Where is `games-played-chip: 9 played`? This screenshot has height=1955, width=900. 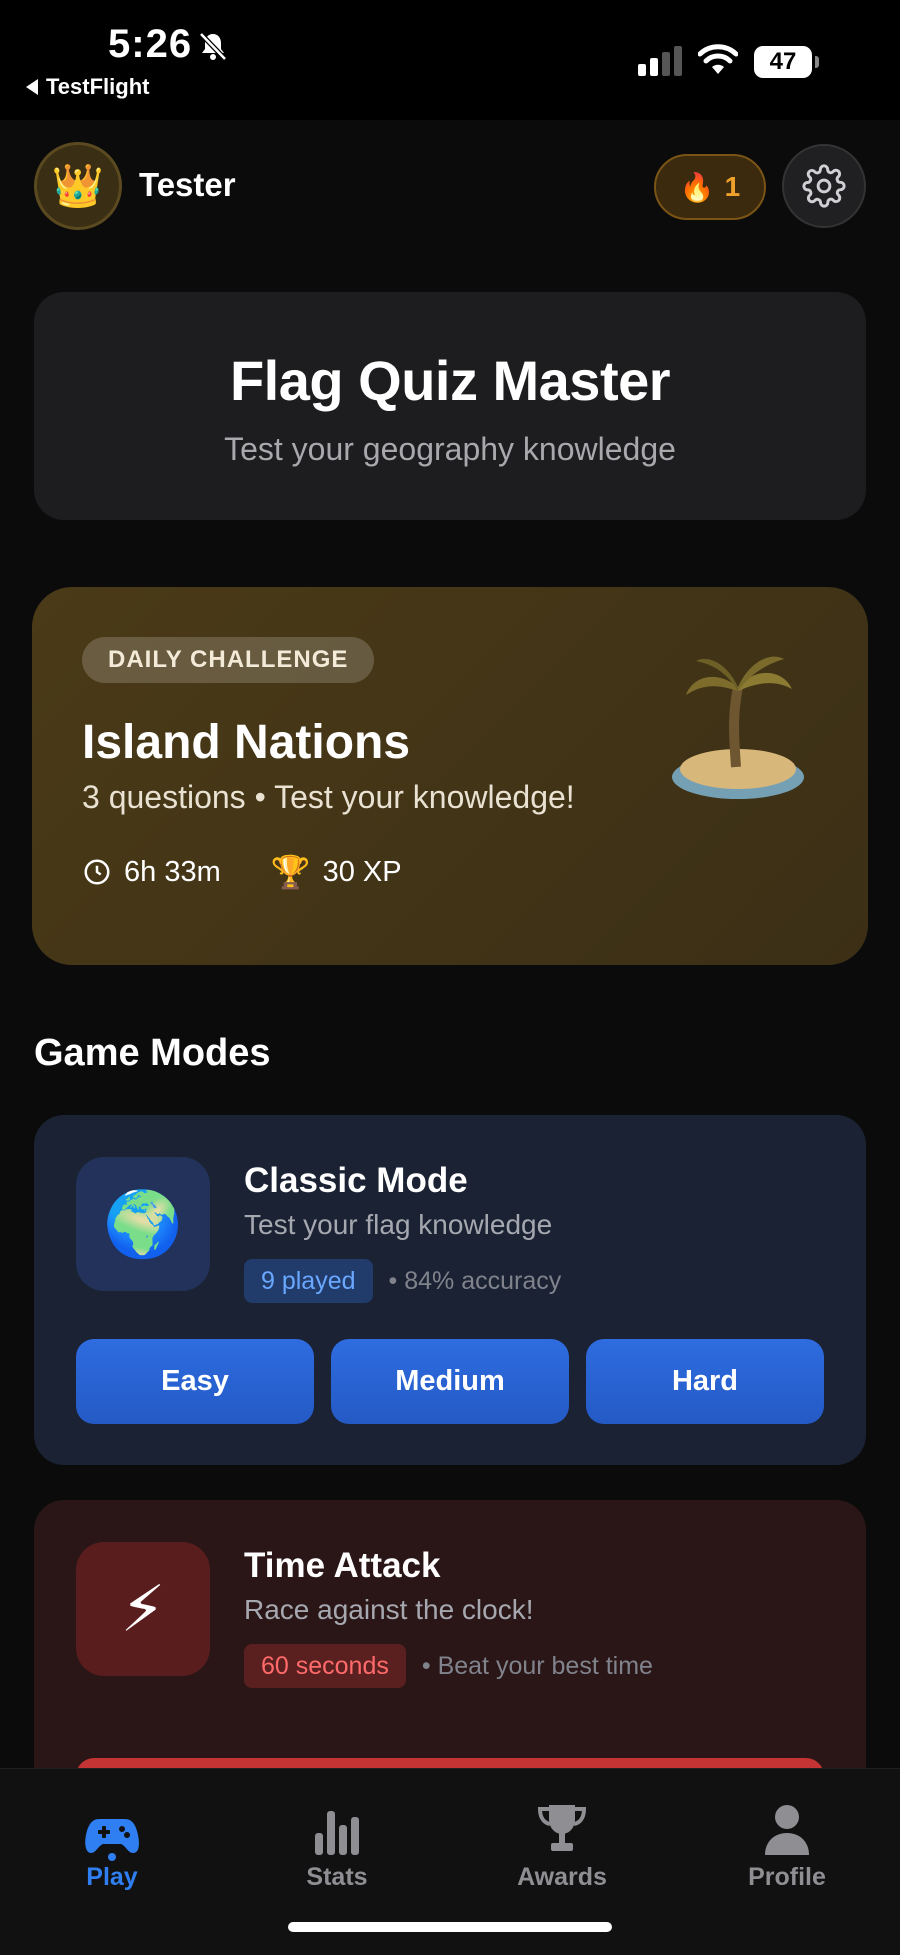 games-played-chip: 9 played is located at coordinates (308, 1281).